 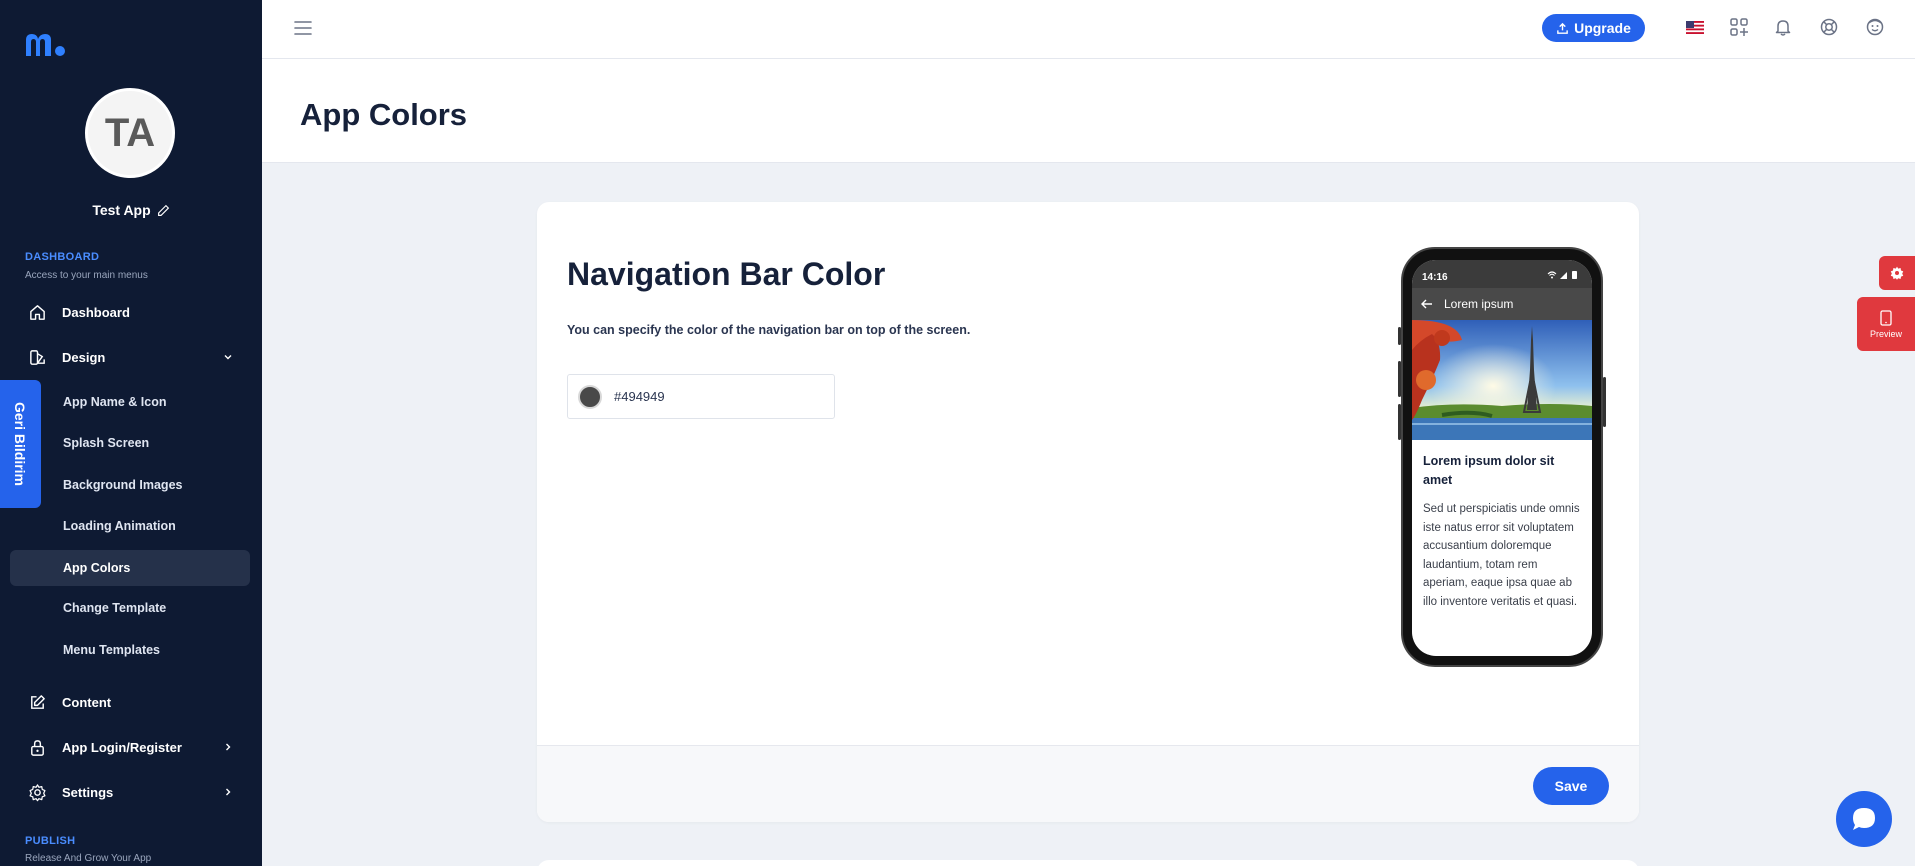 I want to click on chat-icon, so click(x=1864, y=819).